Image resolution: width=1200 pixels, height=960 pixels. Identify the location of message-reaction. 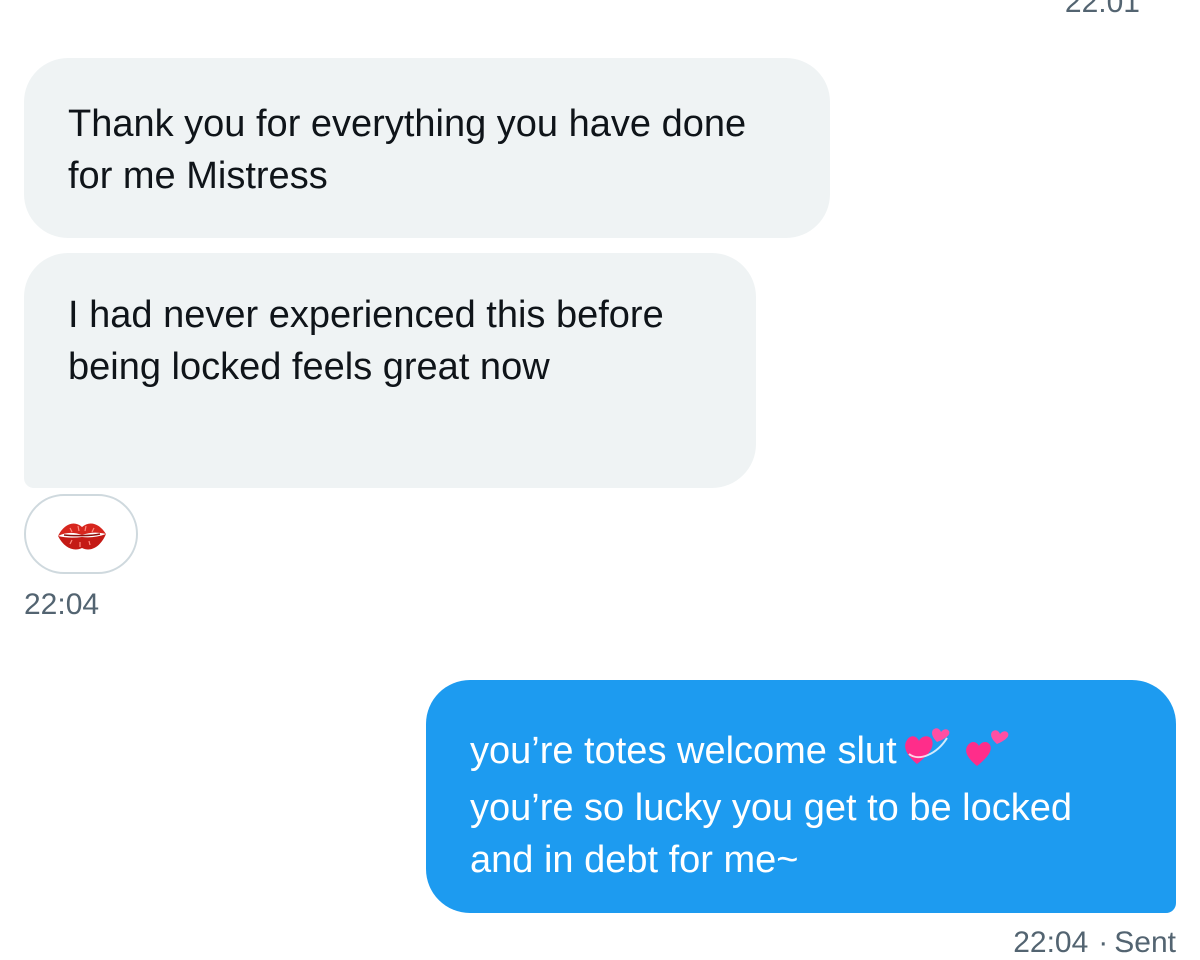
(81, 534).